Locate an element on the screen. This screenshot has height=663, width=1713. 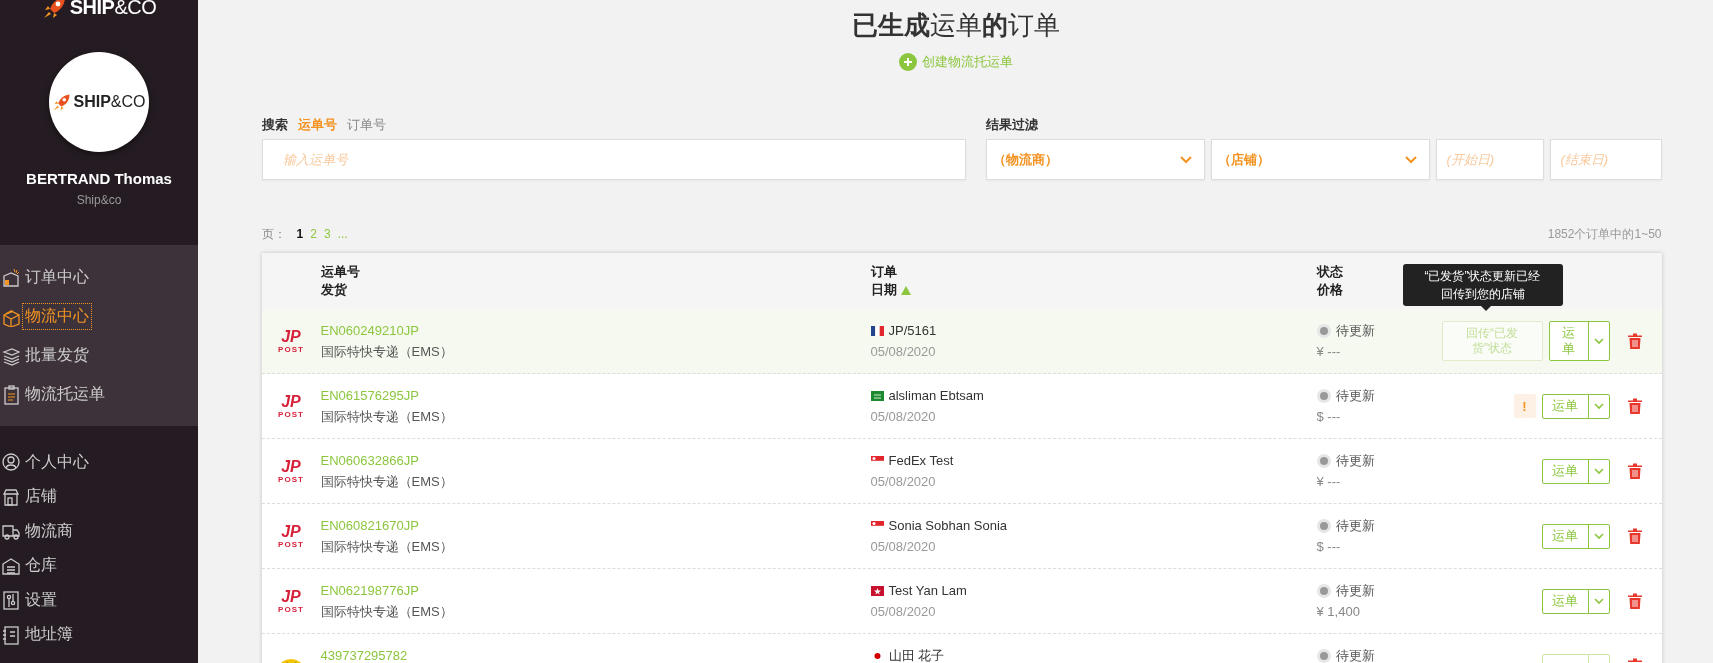
tracking-number-link: EN061576295JP is located at coordinates (369, 395).